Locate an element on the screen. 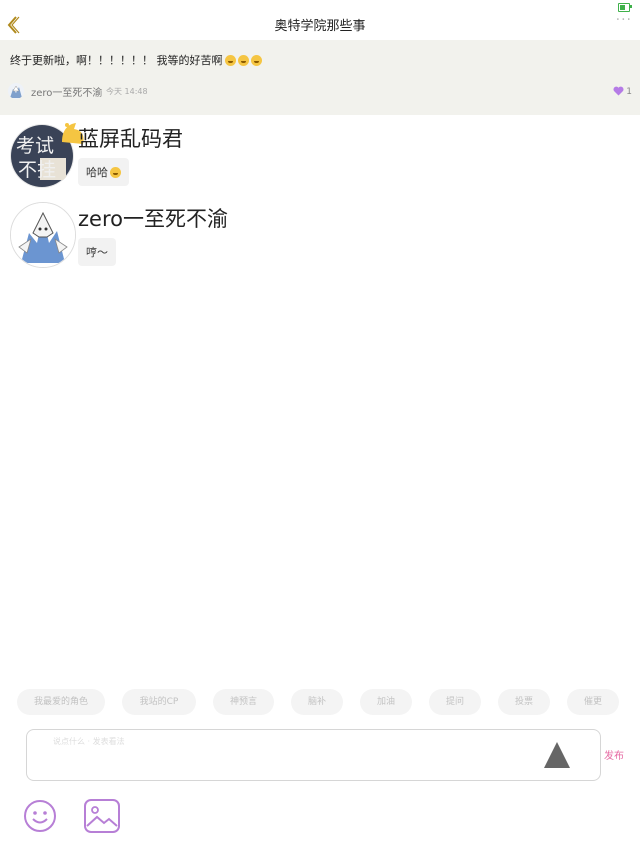  image-icon is located at coordinates (102, 816).